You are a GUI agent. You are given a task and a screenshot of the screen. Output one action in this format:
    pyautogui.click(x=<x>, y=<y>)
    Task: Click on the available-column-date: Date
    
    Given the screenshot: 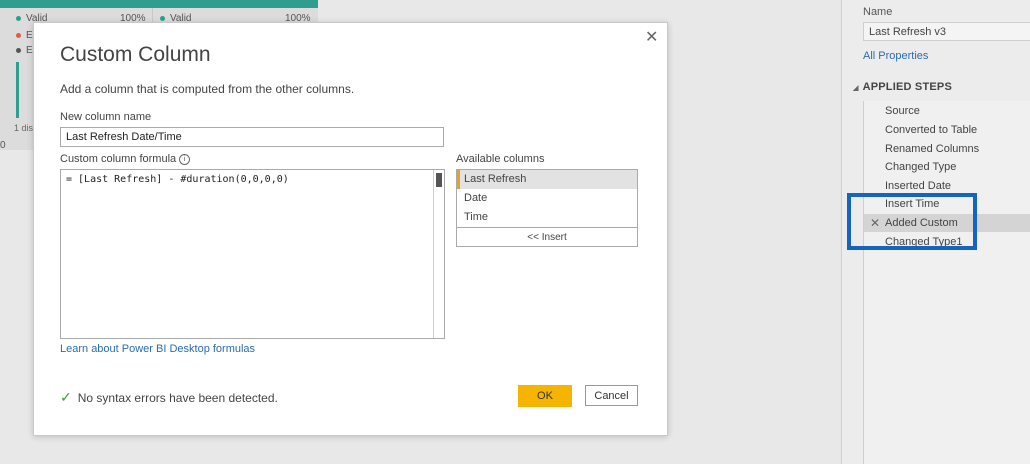 What is the action you would take?
    pyautogui.click(x=547, y=198)
    